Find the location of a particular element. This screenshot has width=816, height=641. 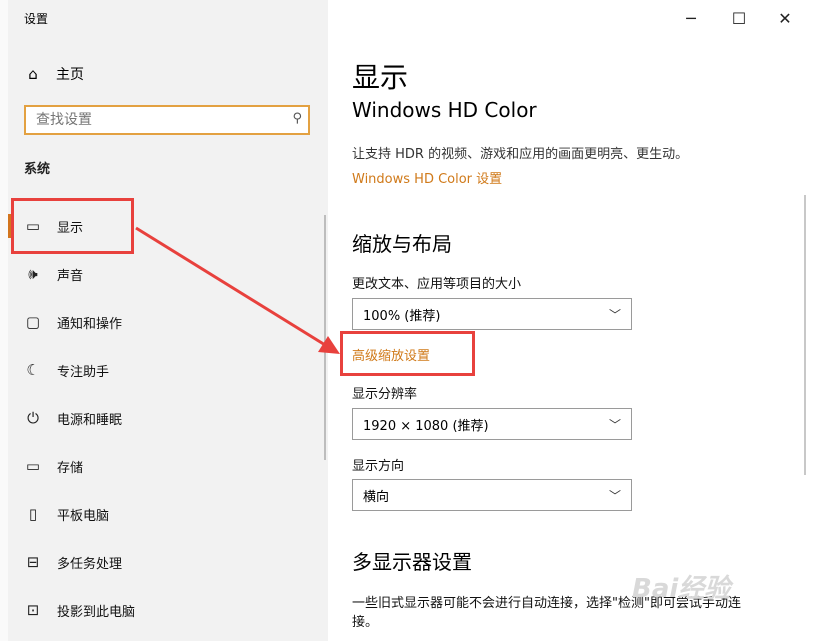

sidebar-item-label: 多任务处理 is located at coordinates (90, 564).